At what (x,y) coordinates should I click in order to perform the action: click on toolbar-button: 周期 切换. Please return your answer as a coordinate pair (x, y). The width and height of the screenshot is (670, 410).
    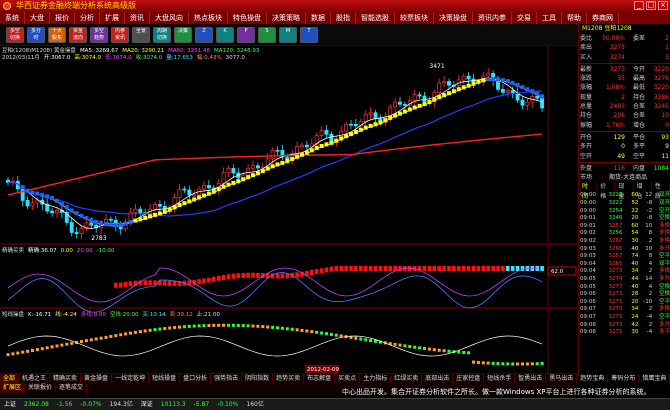
    Looking at the image, I should click on (162, 34).